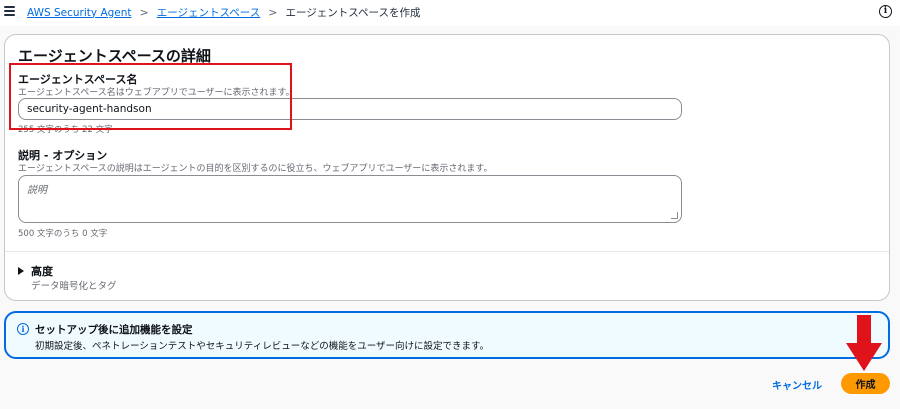  Describe the element at coordinates (209, 12) in the screenshot. I see `breadcrumb-agent-spaces: エージェントスペース` at that location.